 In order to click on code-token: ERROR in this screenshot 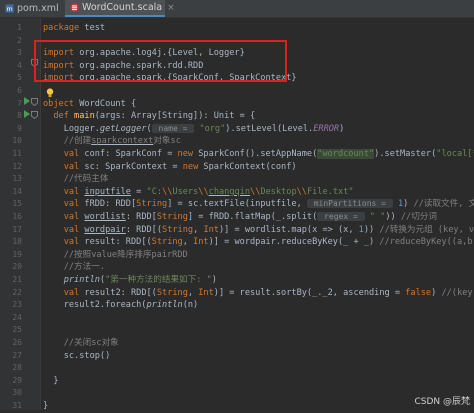, I will do `click(326, 128)`.